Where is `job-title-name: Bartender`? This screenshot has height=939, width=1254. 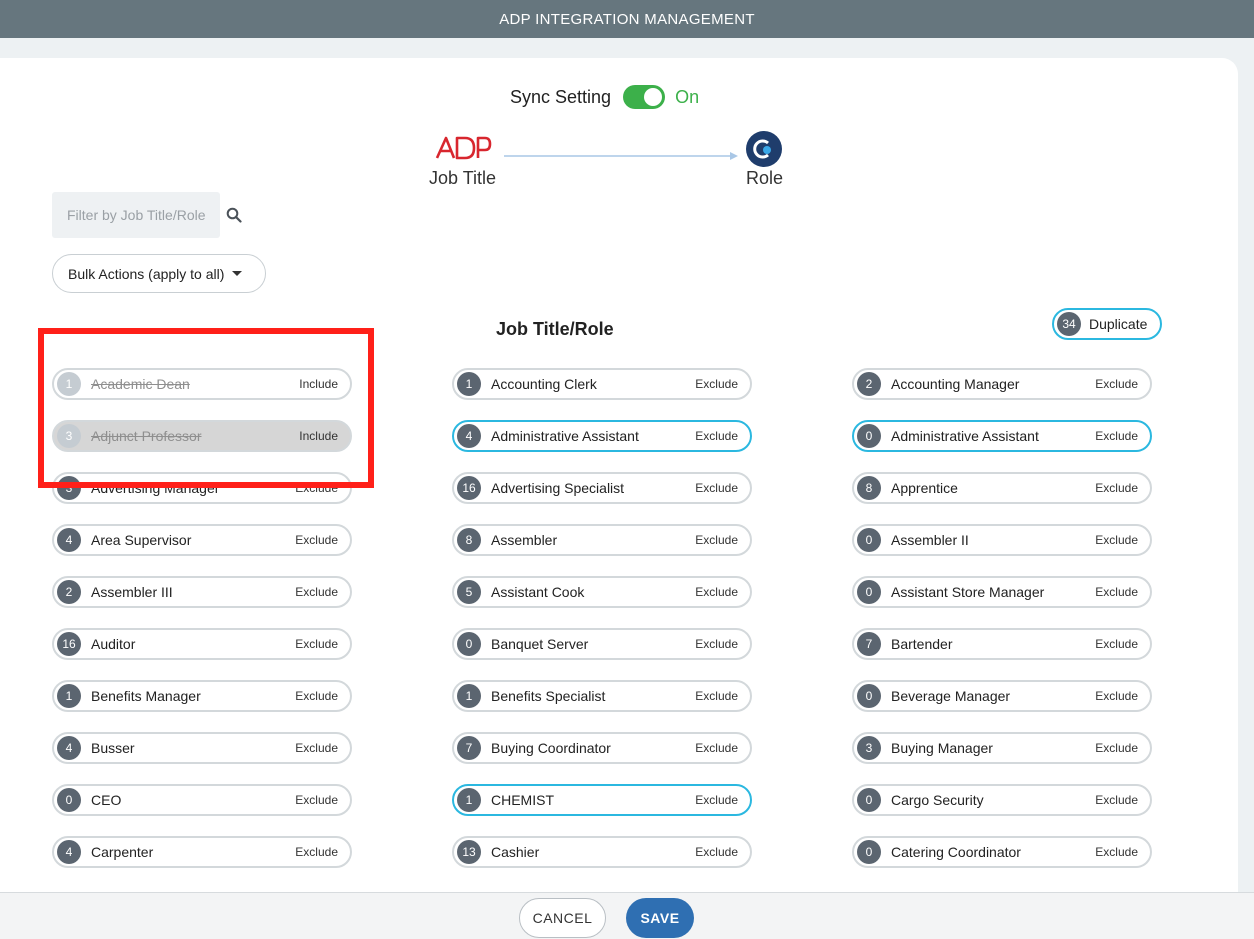 job-title-name: Bartender is located at coordinates (922, 644).